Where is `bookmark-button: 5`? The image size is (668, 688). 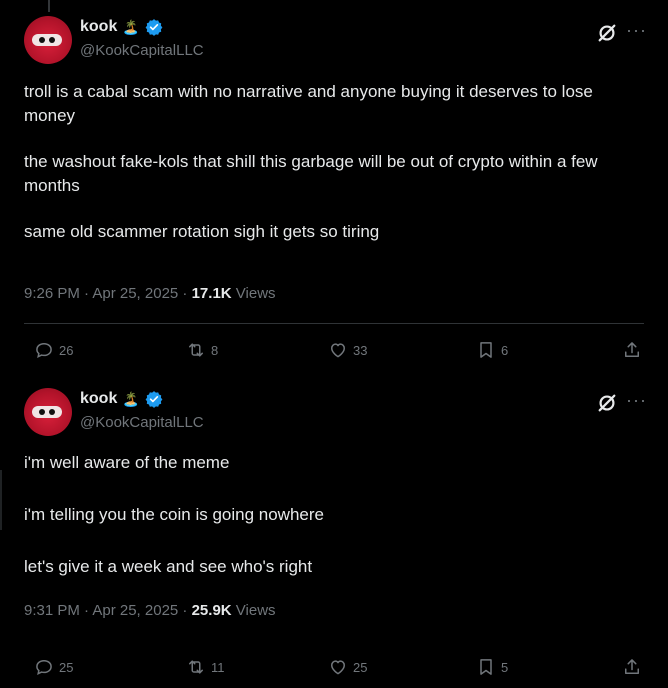 bookmark-button: 5 is located at coordinates (492, 667).